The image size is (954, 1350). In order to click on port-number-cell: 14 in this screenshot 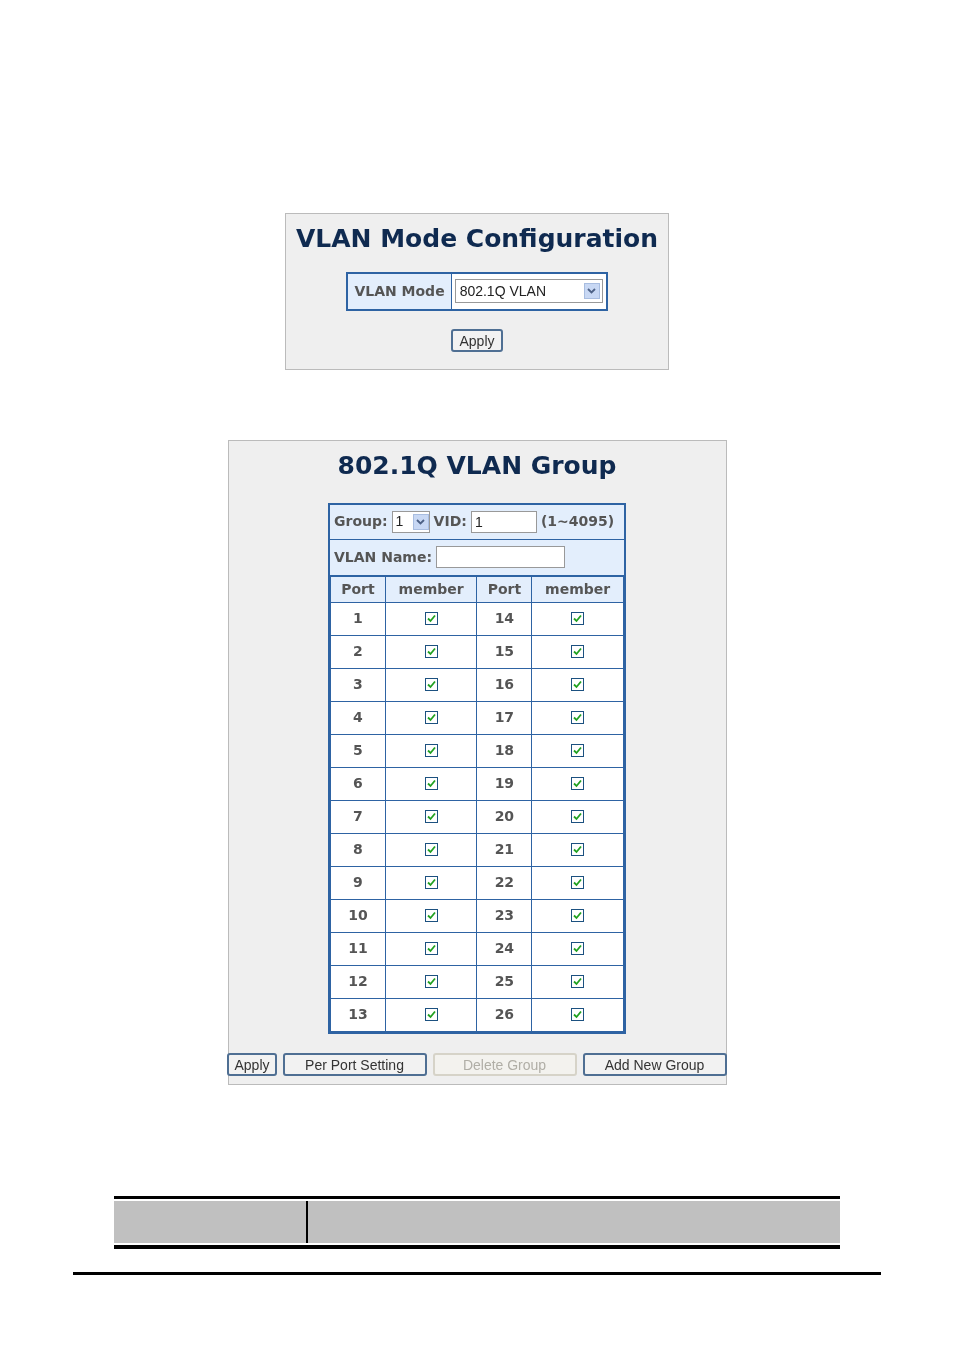, I will do `click(504, 618)`.